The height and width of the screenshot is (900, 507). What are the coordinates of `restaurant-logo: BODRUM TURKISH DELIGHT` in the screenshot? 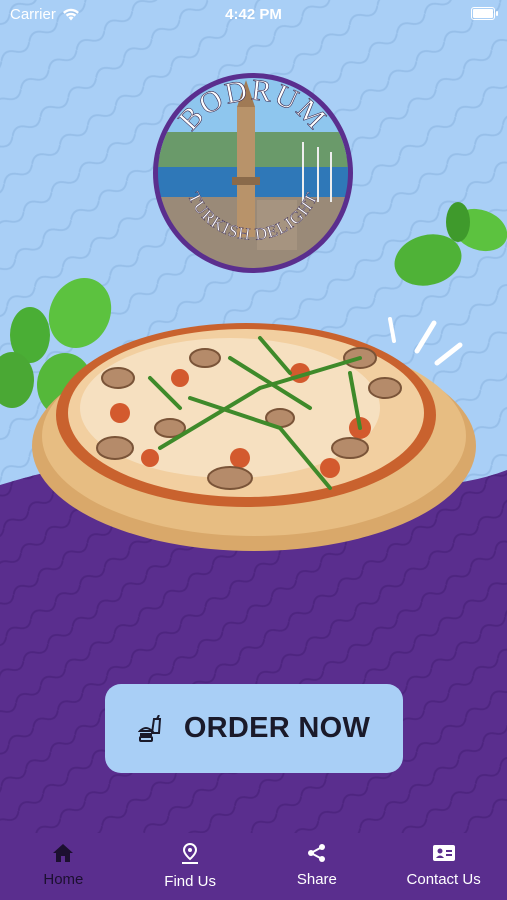 It's located at (253, 173).